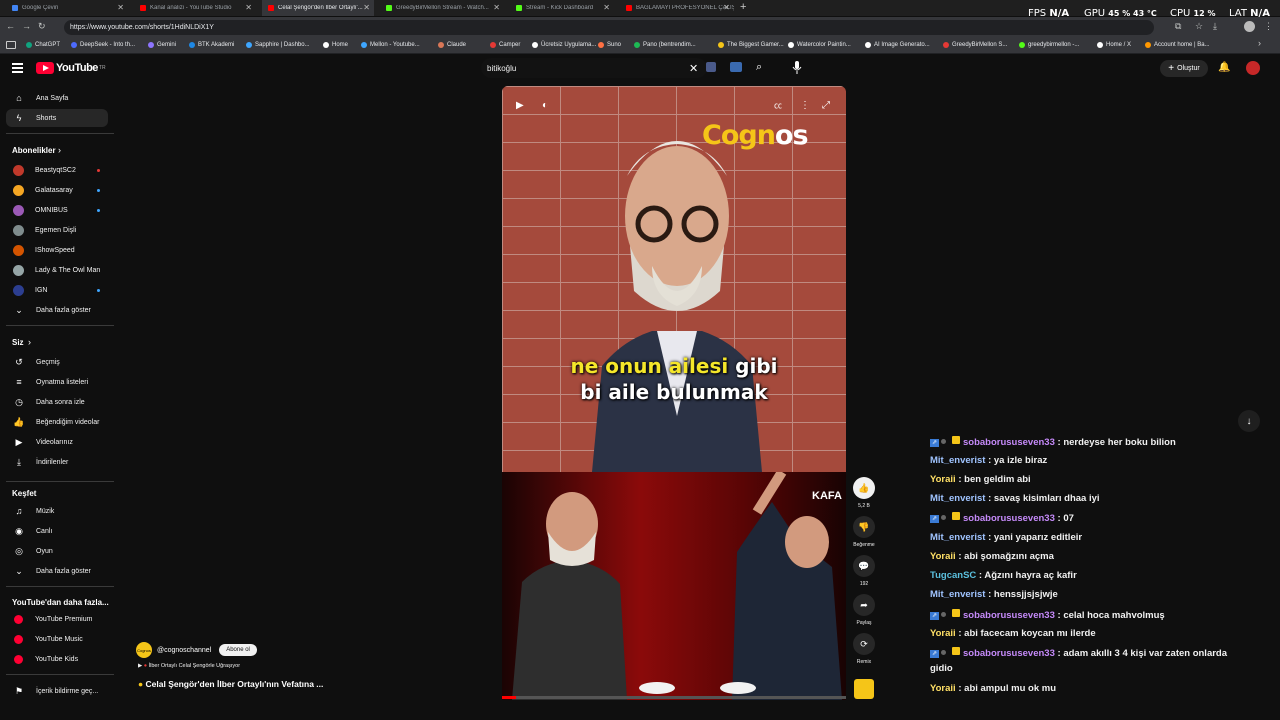 The width and height of the screenshot is (1280, 720). I want to click on bookmark-item: ChatGPT, so click(43, 45).